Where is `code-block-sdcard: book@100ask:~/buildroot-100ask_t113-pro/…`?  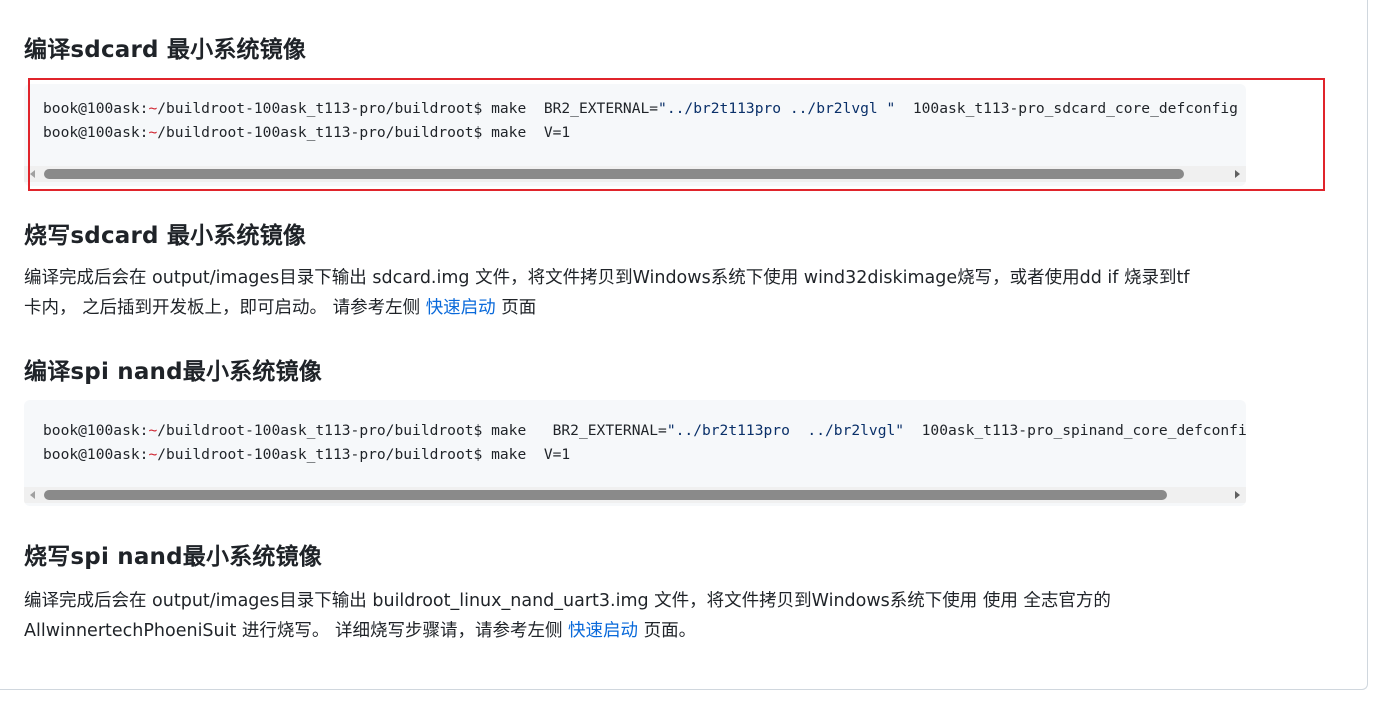
code-block-sdcard: book@100ask:~/buildroot-100ask_t113-pro/… is located at coordinates (635, 135).